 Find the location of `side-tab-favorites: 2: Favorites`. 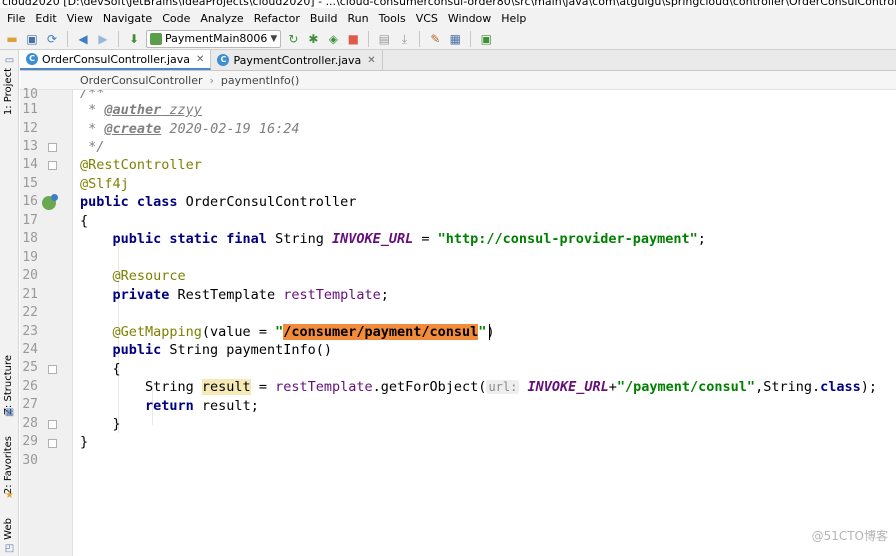

side-tab-favorites: 2: Favorites is located at coordinates (8, 465).